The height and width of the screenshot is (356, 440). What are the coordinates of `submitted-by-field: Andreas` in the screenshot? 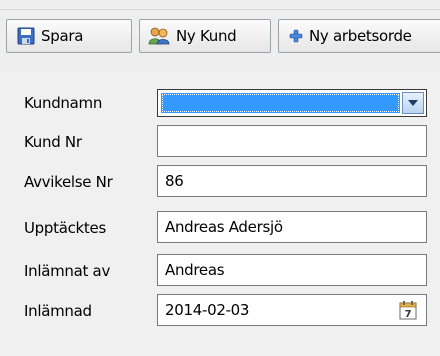 It's located at (292, 270).